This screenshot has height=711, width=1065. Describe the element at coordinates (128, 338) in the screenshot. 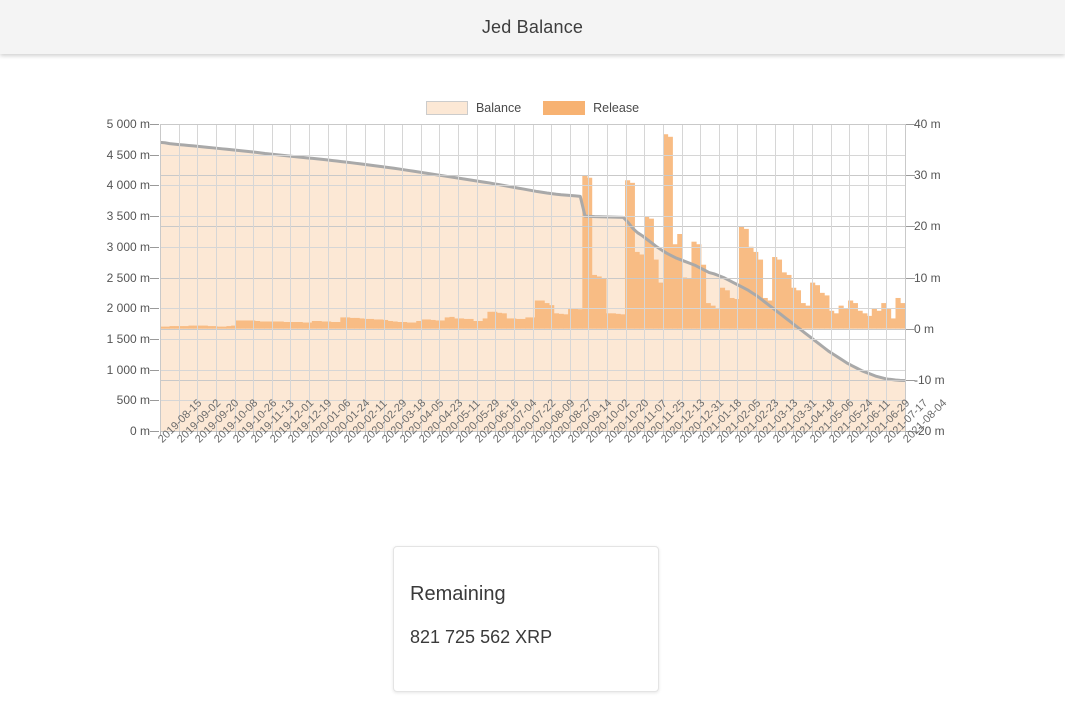

I see `y-axis-left-tick-label: 1 500 m` at that location.